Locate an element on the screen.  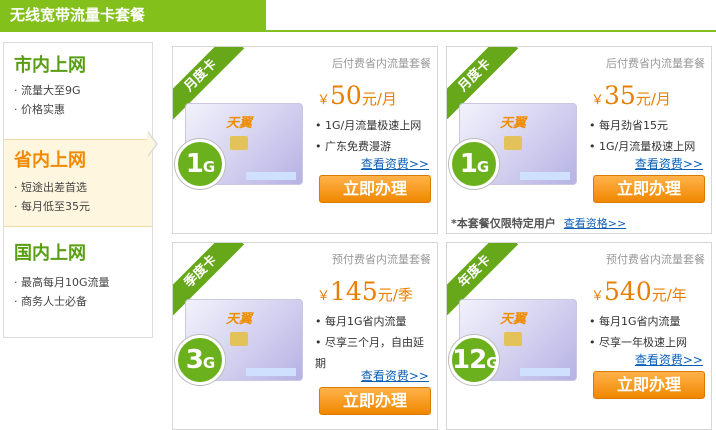
page-header: 无线宽带流量卡套餐 is located at coordinates (358, 16).